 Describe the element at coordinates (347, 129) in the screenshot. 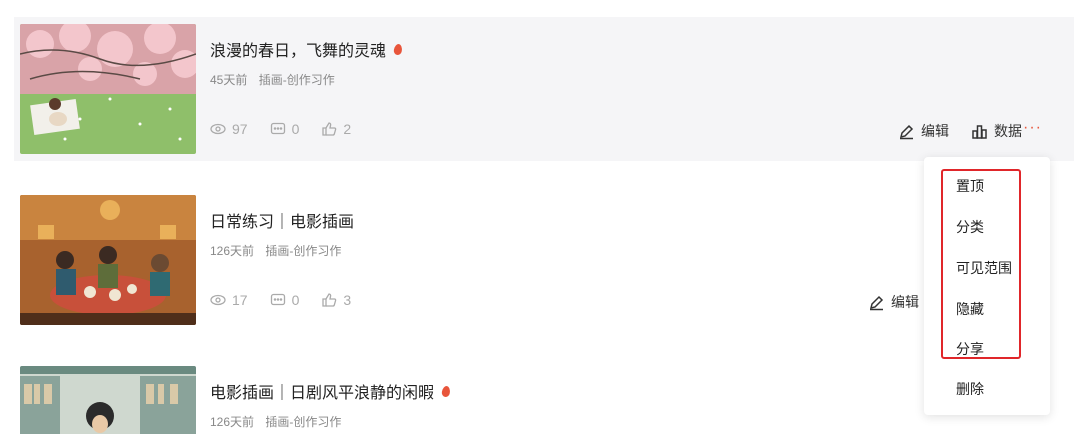

I see `likes-count: 2` at that location.